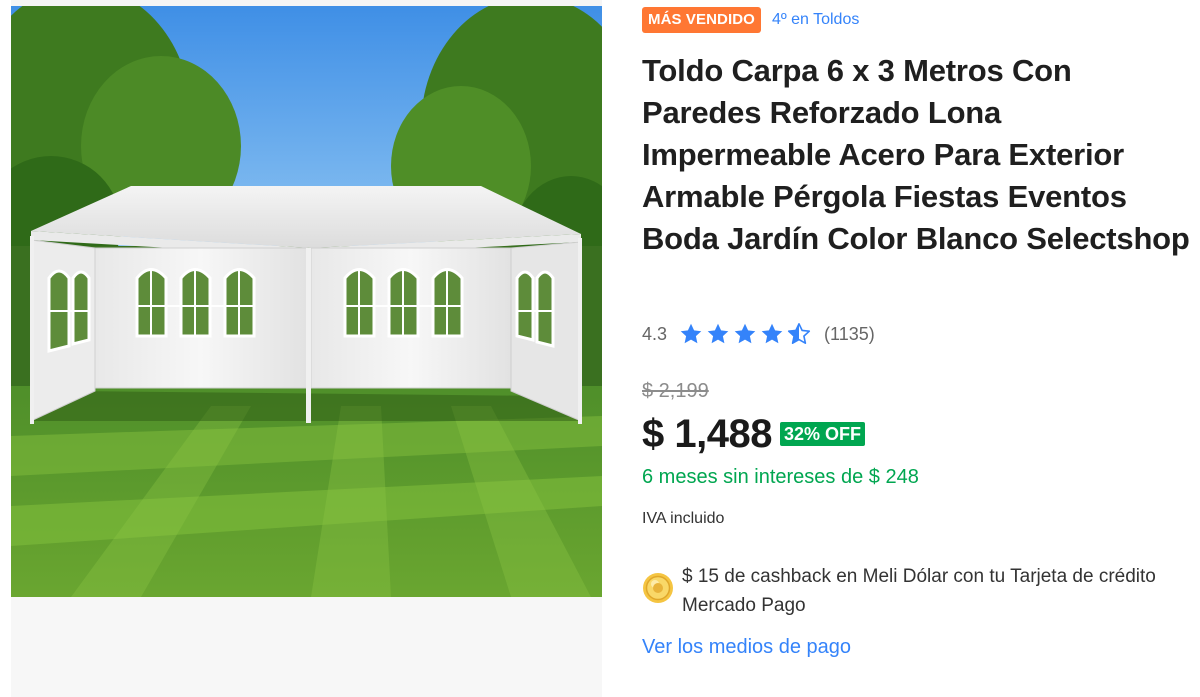 The image size is (1200, 697). I want to click on discount-badge: 32% OFF, so click(822, 434).